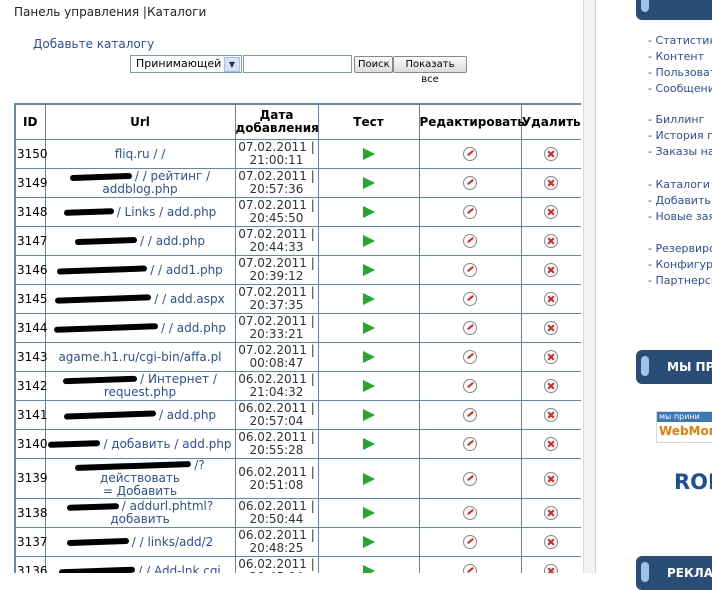  Describe the element at coordinates (680, 201) in the screenshot. I see `sidebar-item-add-catalog: - Добавить к` at that location.